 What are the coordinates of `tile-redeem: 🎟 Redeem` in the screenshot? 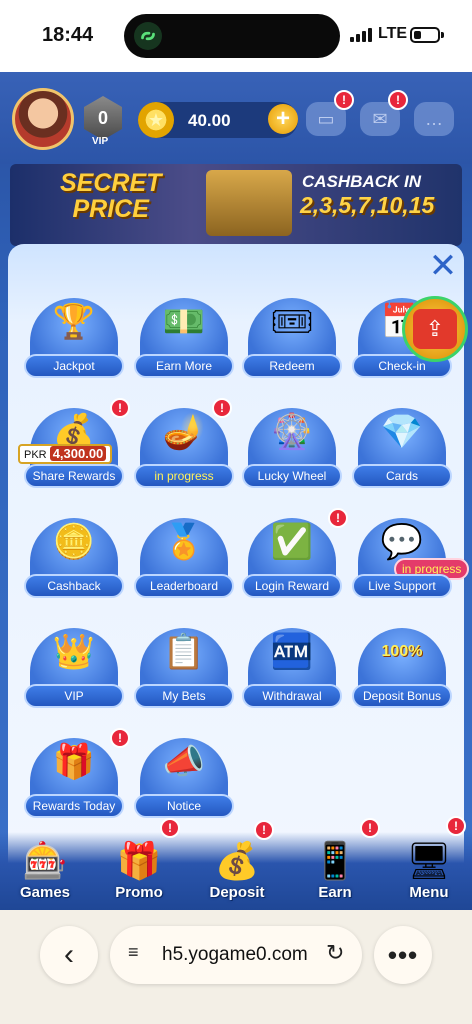 It's located at (292, 336).